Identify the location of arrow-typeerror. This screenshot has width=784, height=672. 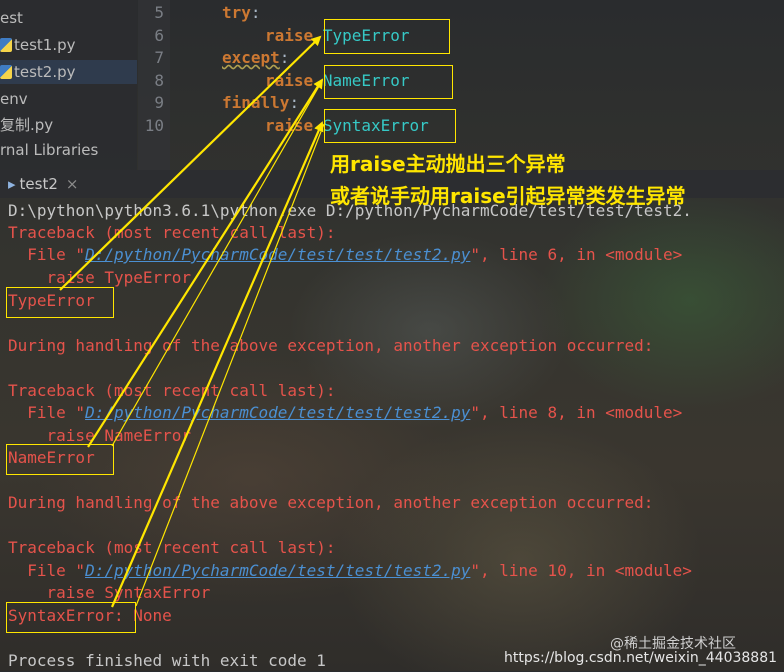
(190, 163).